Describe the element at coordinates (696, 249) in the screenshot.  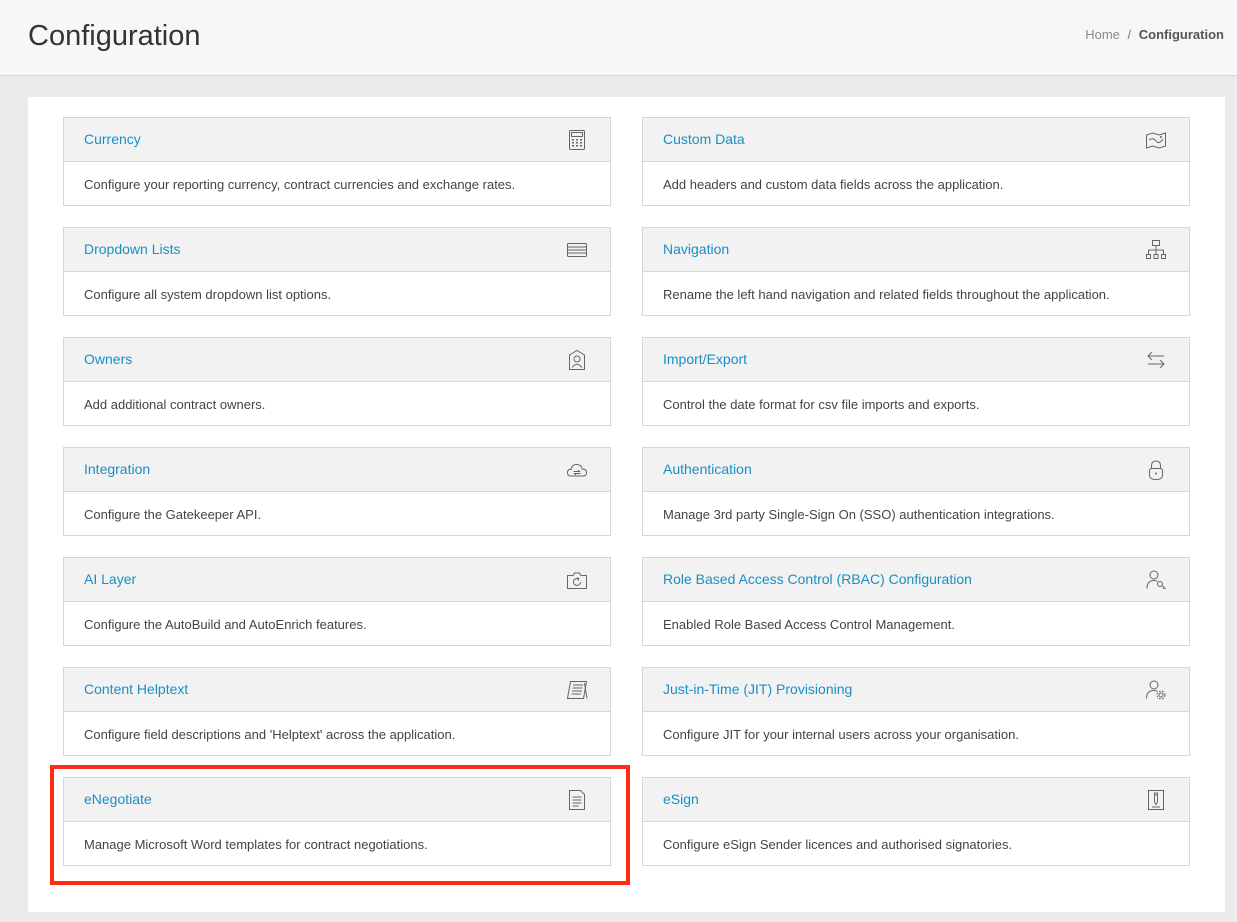
I see `card-title-navigation: Navigation` at that location.